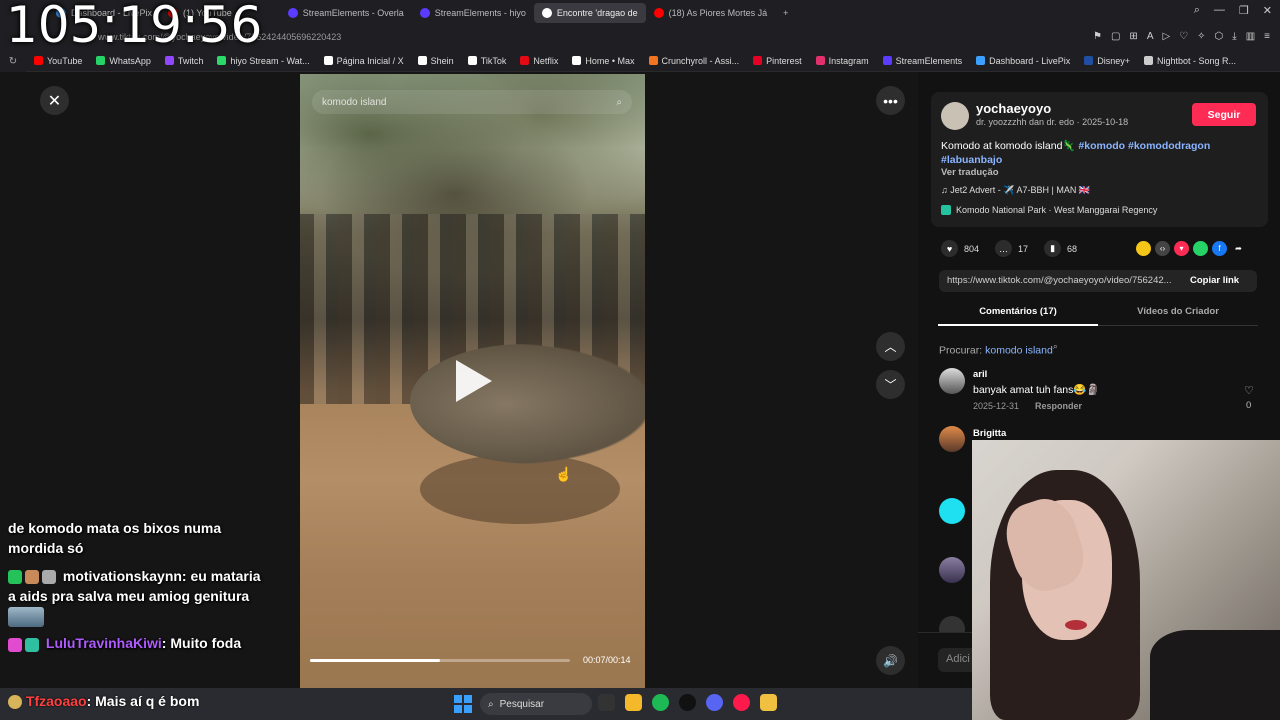  Describe the element at coordinates (589, 13) in the screenshot. I see `browser-tab-active: Encontre 'dragao de` at that location.